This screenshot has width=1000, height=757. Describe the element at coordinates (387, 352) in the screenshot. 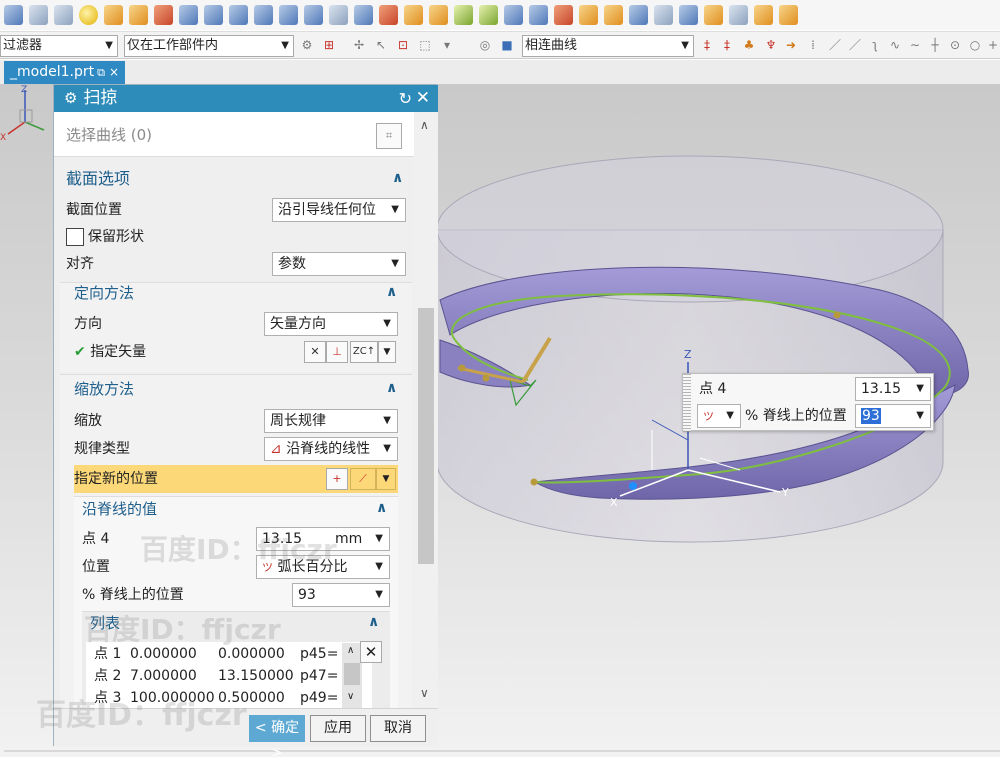

I see `chevron-down-icon: ▼` at that location.